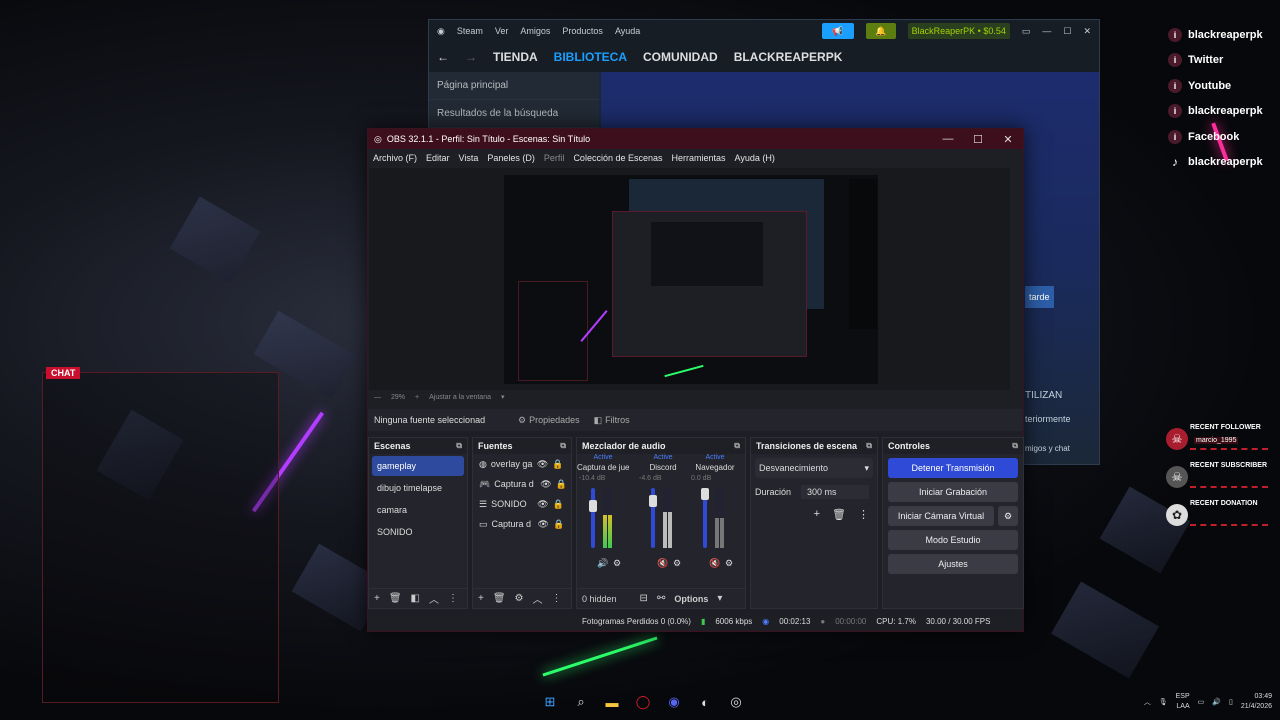 Image resolution: width=1280 pixels, height=720 pixels. Describe the element at coordinates (661, 598) in the screenshot. I see `link-icon: ⚯` at that location.